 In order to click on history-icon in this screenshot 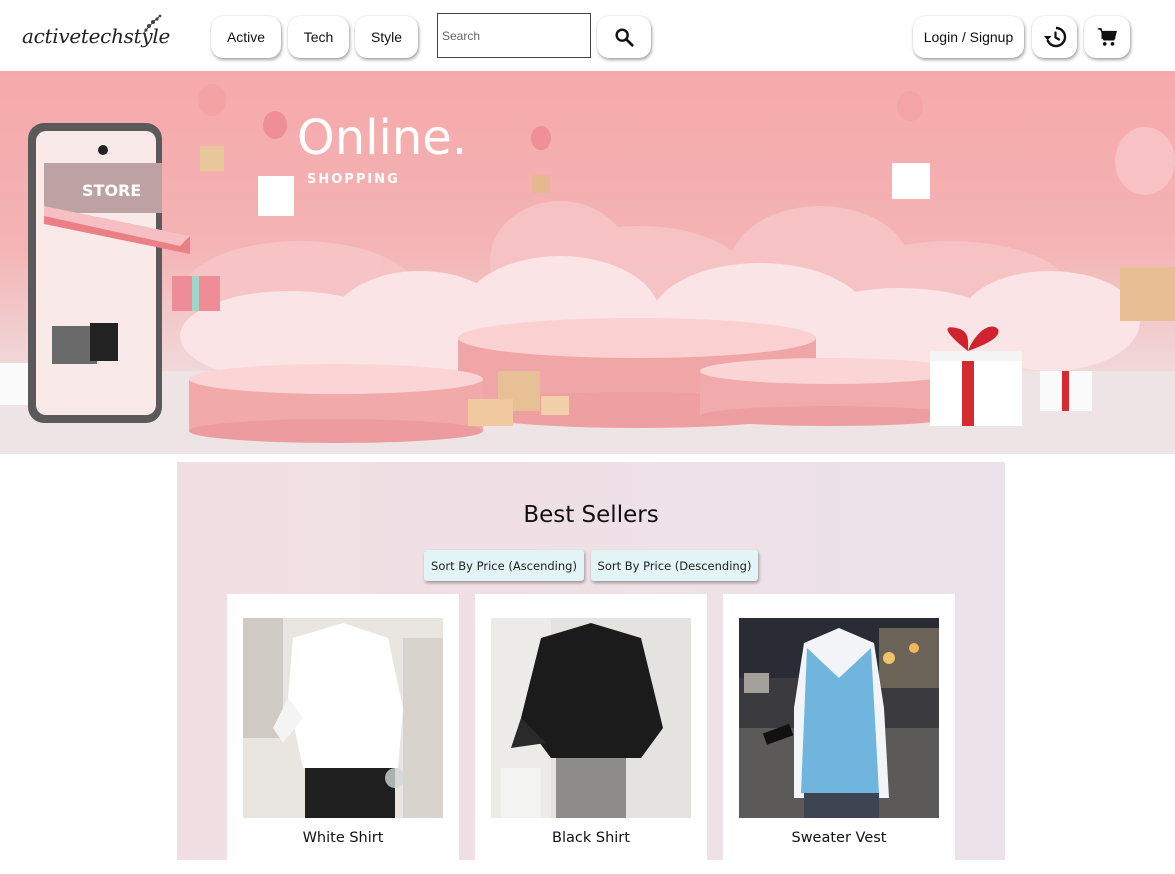, I will do `click(1054, 37)`.